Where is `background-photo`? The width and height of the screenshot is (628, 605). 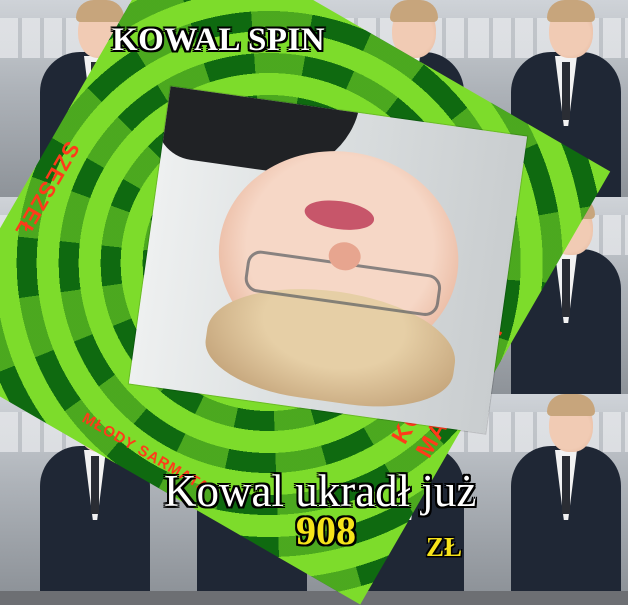 background-photo is located at coordinates (549, 492).